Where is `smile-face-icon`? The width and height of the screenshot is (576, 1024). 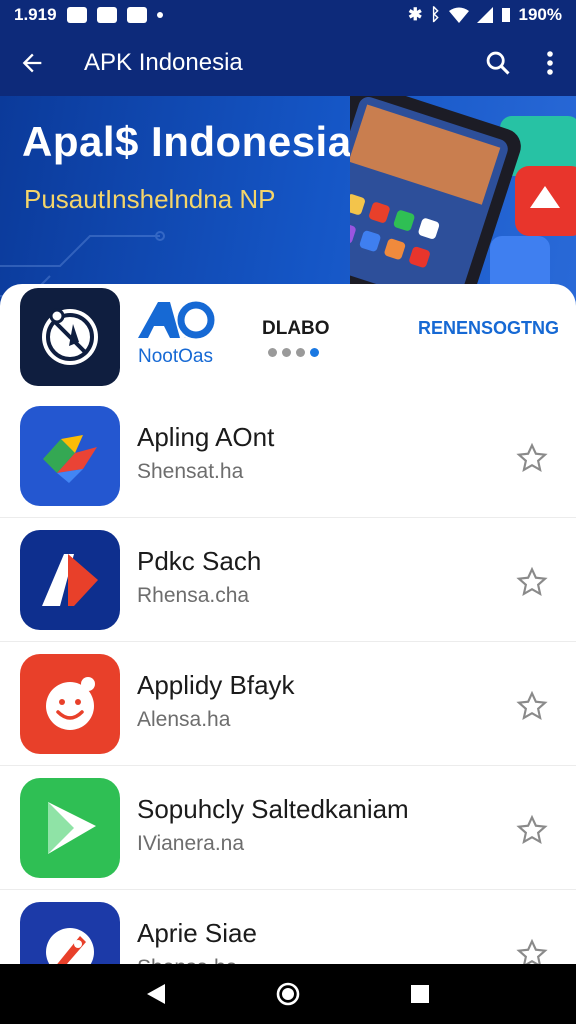
smile-face-icon is located at coordinates (70, 703).